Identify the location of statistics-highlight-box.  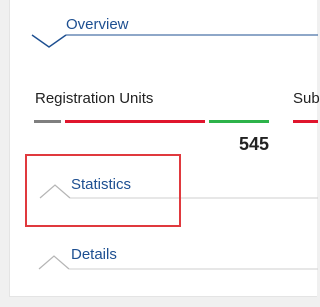
(103, 190).